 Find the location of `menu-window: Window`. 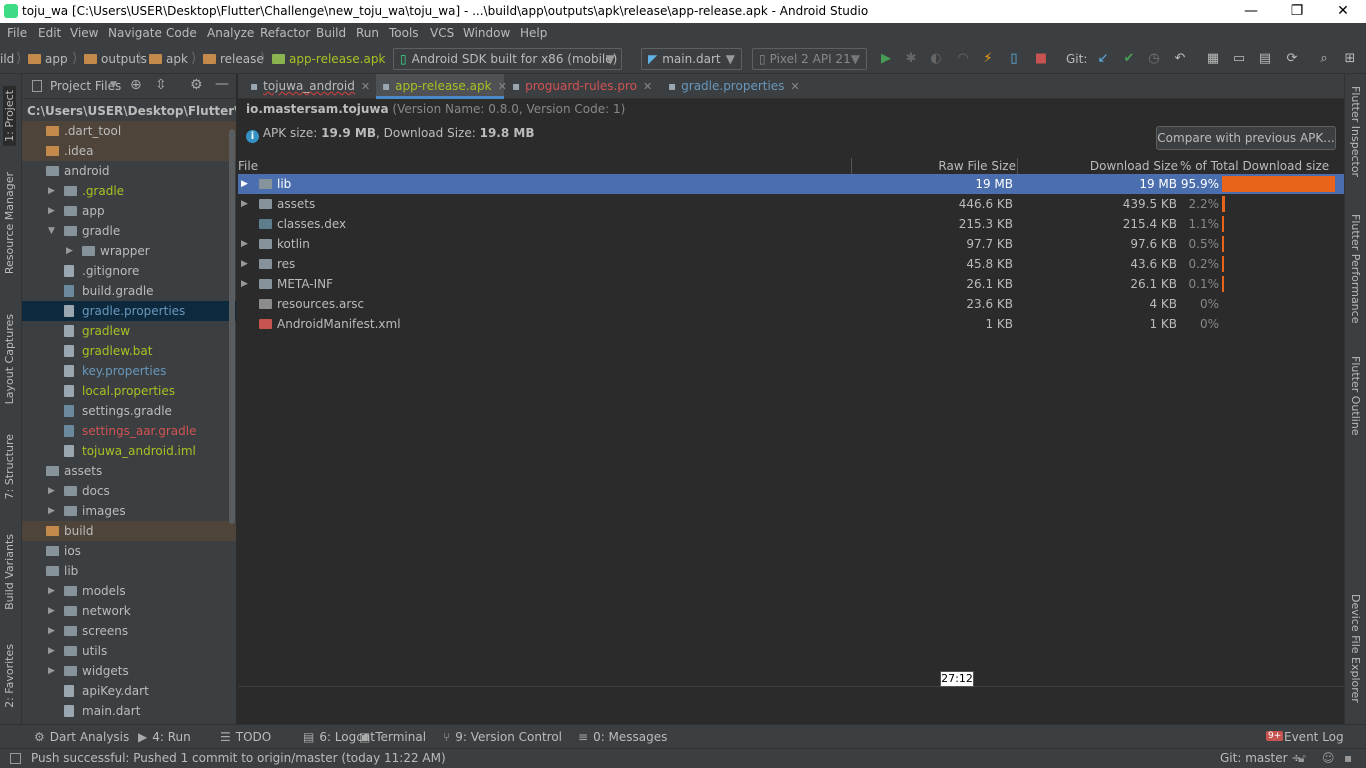

menu-window: Window is located at coordinates (486, 33).